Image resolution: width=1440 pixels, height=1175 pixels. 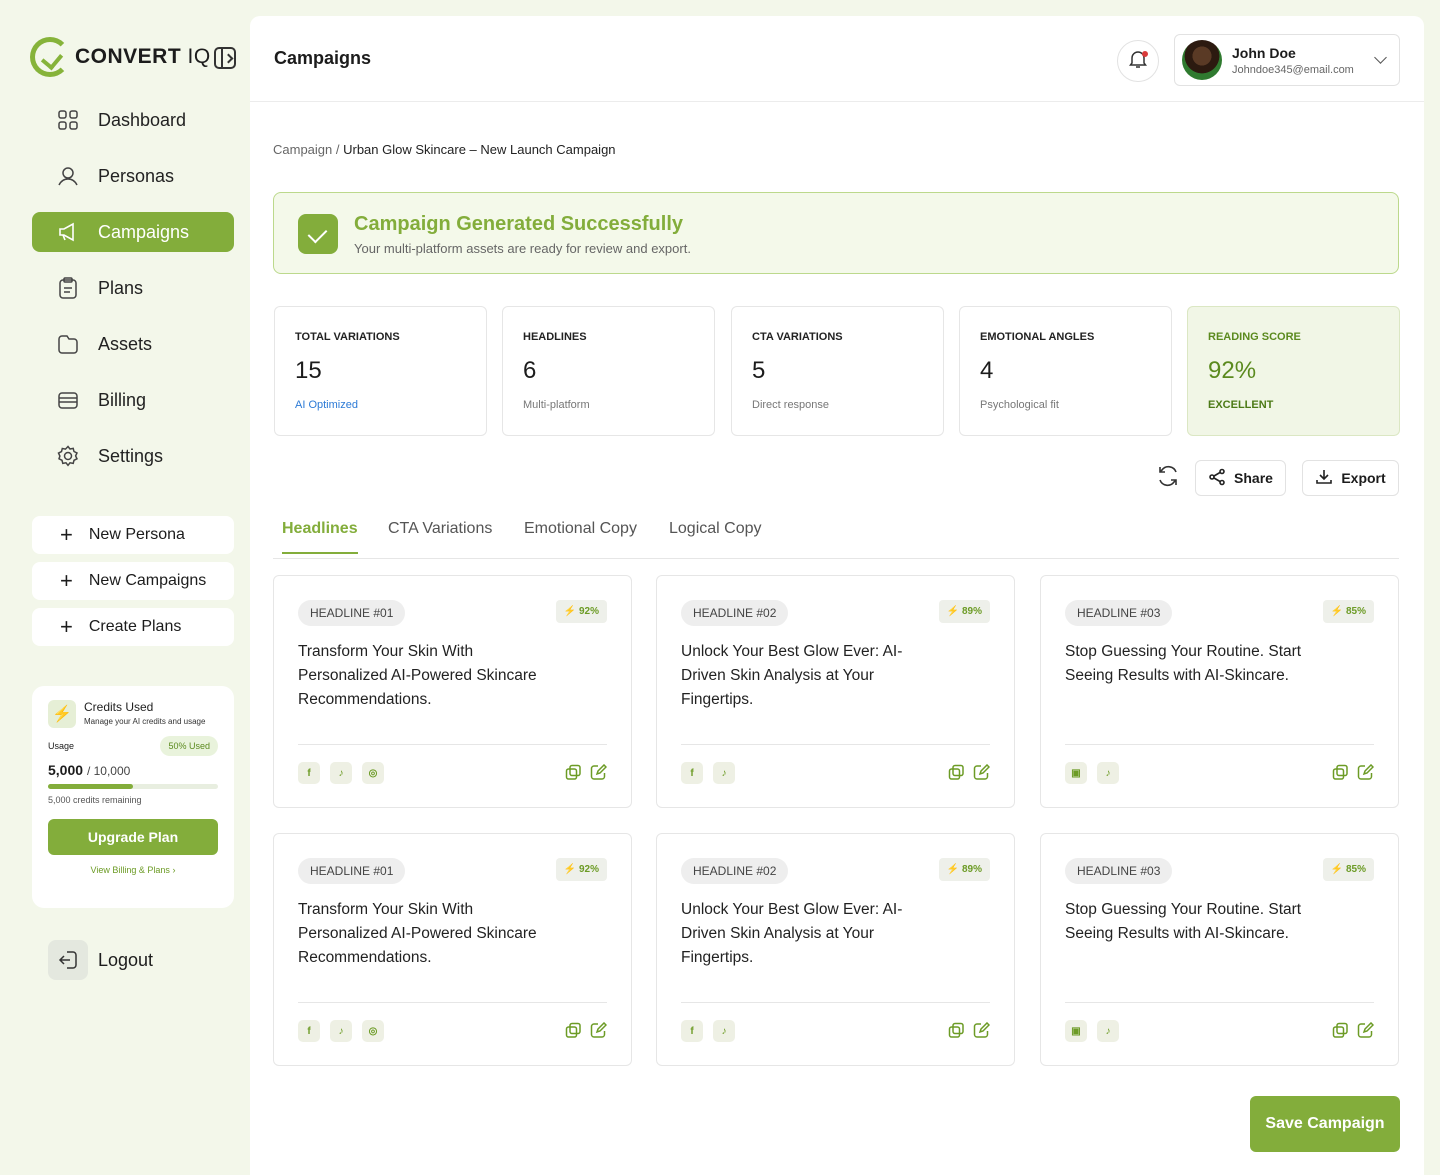 What do you see at coordinates (133, 535) in the screenshot?
I see `new-persona-button: + New Persona` at bounding box center [133, 535].